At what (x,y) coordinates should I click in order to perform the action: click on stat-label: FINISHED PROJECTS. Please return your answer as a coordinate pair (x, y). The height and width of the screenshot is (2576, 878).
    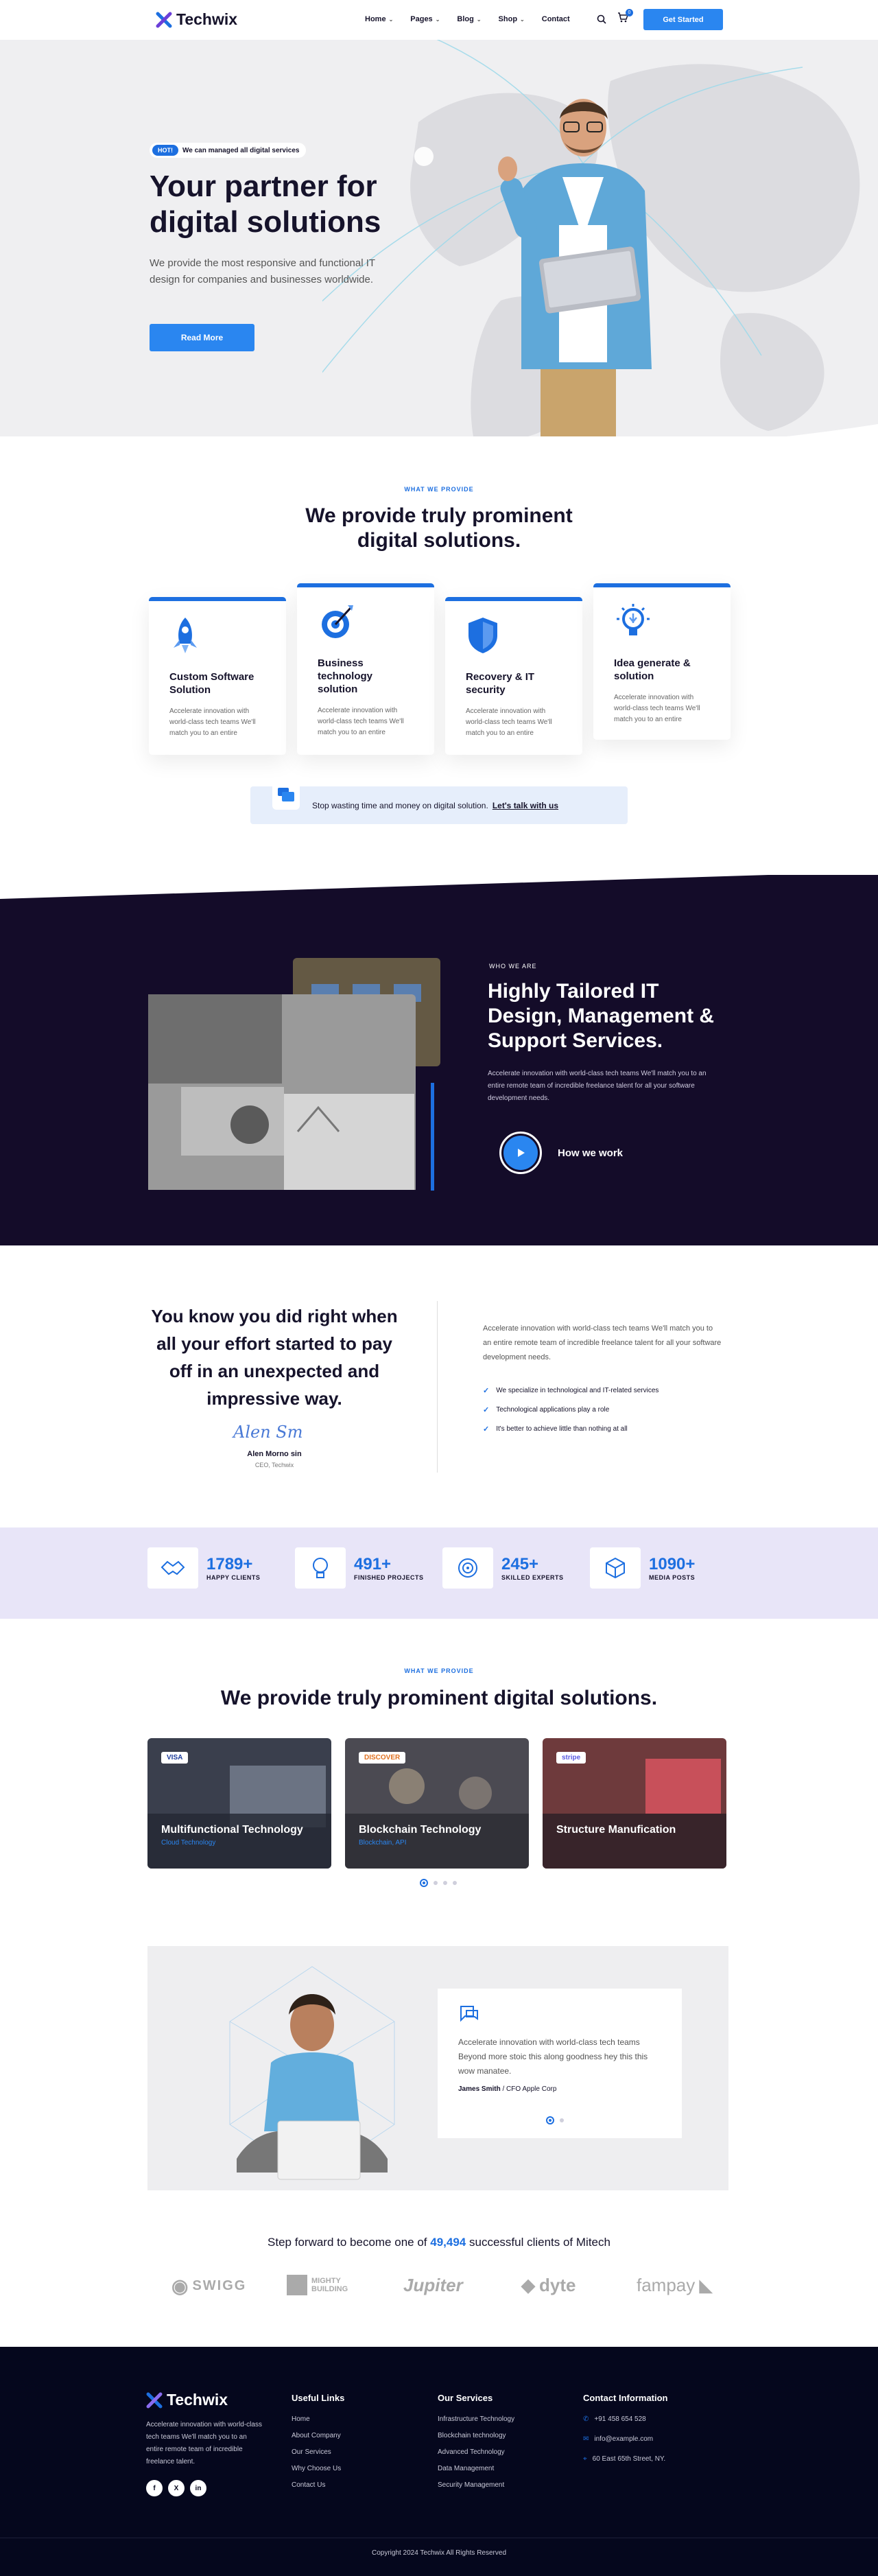
    Looking at the image, I should click on (389, 1577).